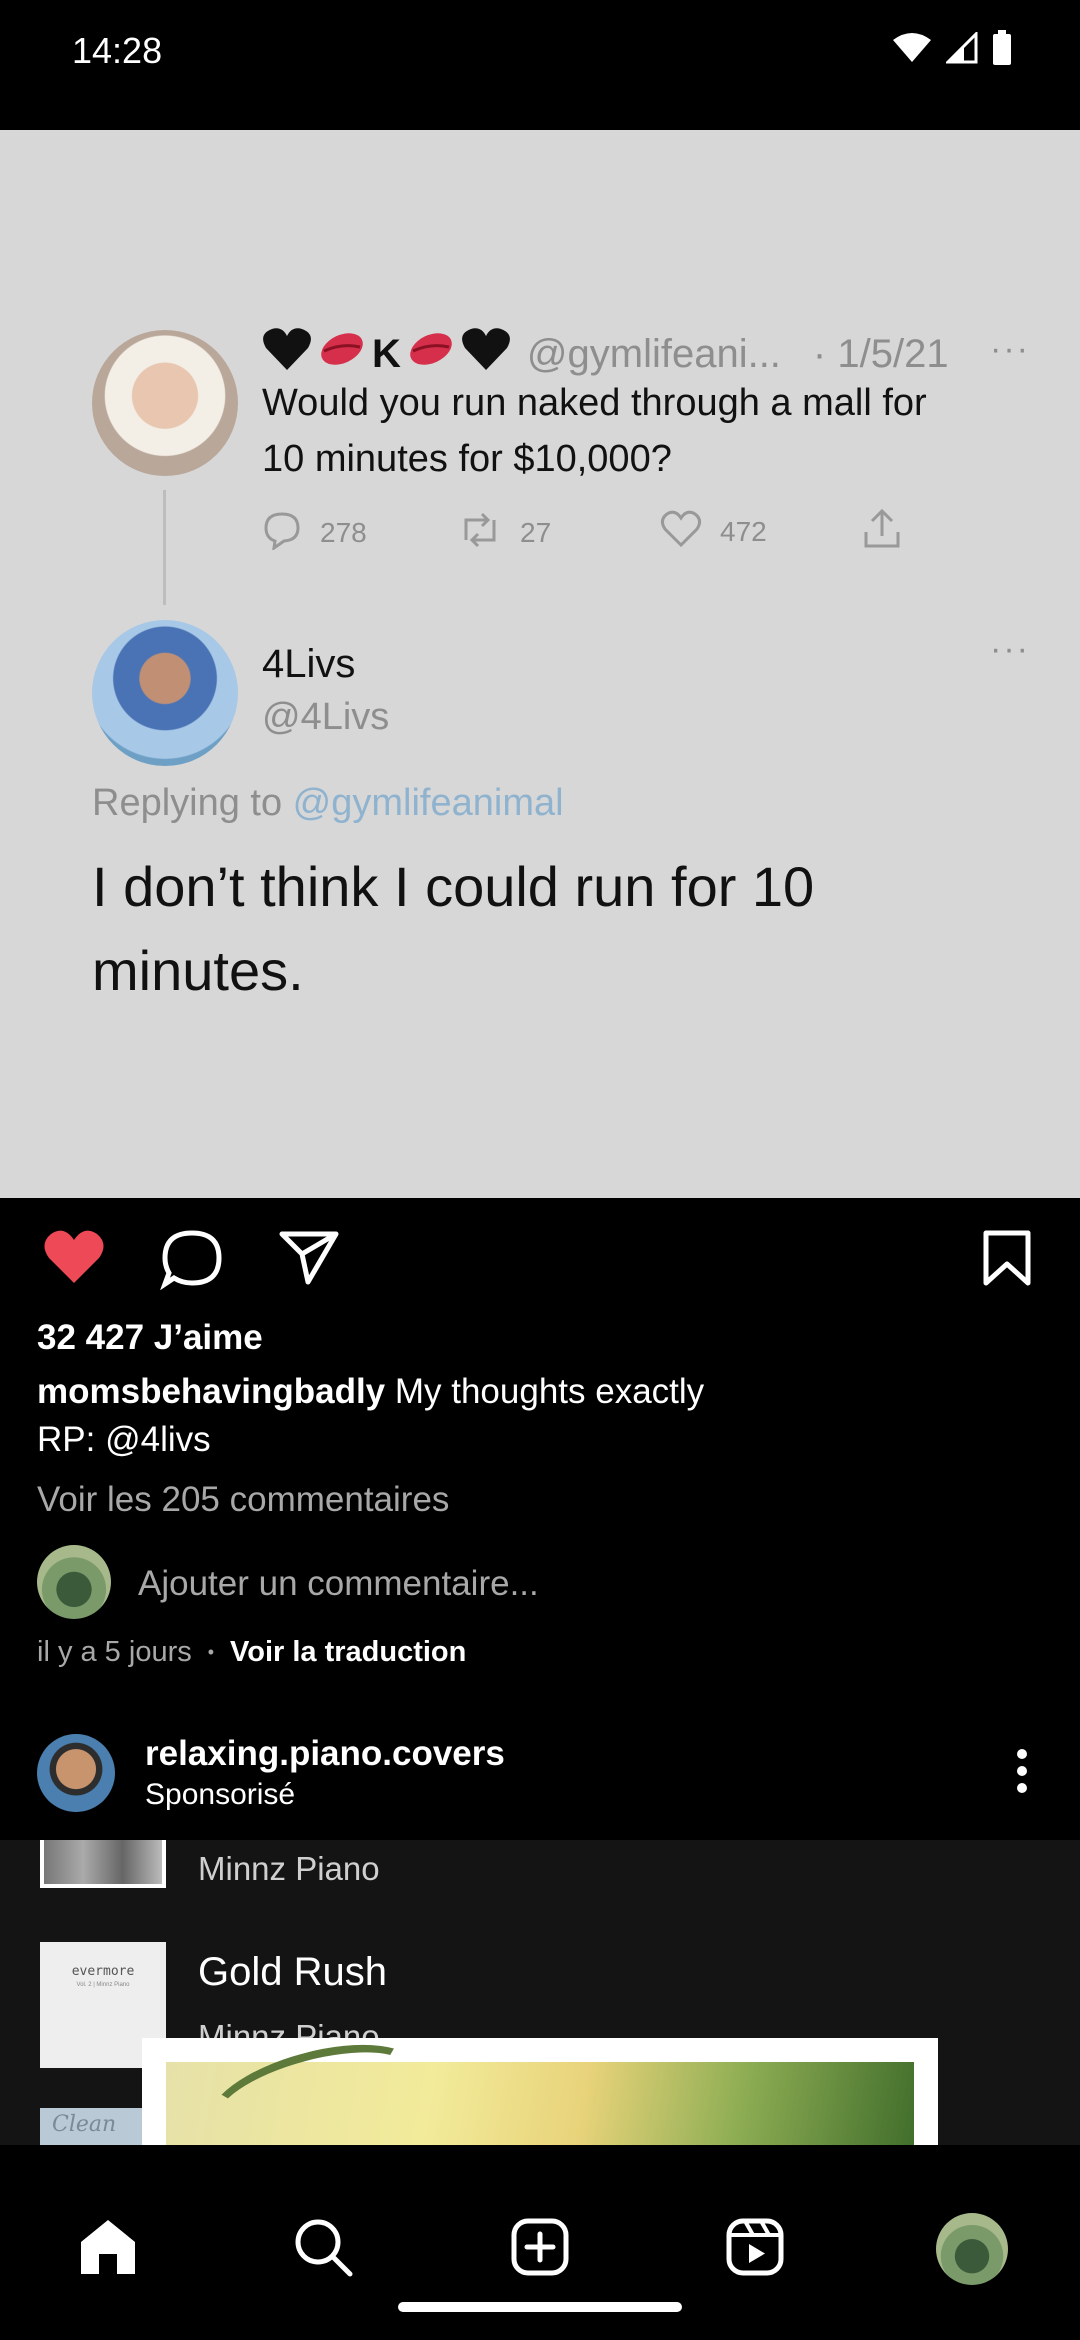 The height and width of the screenshot is (2340, 1080). I want to click on nav-home, so click(108, 2249).